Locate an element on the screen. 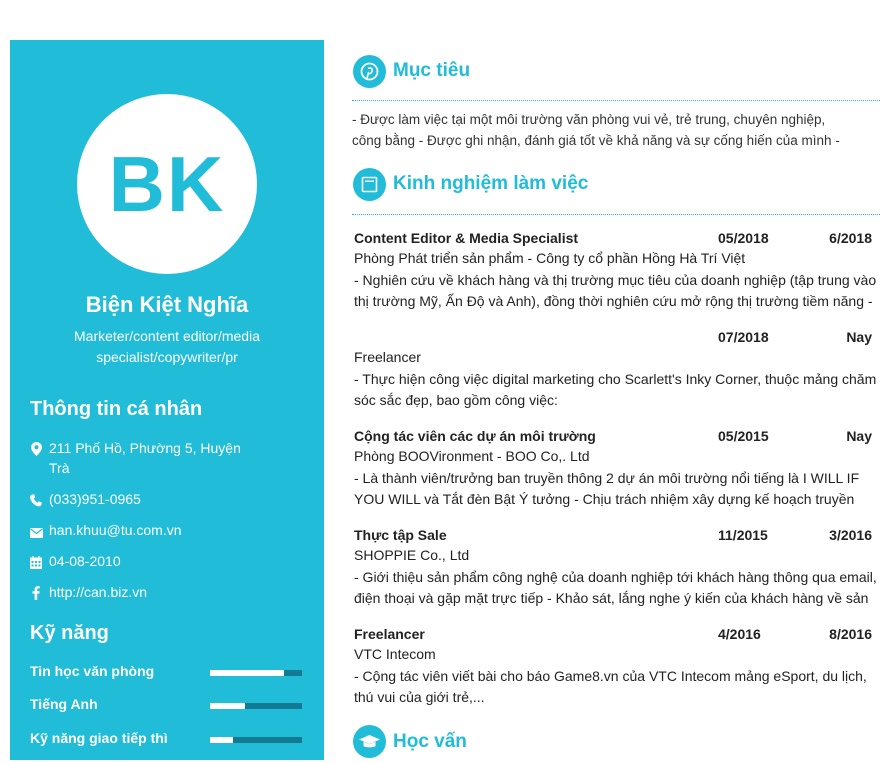 The image size is (894, 763). job-company: VTC Intecom is located at coordinates (395, 654).